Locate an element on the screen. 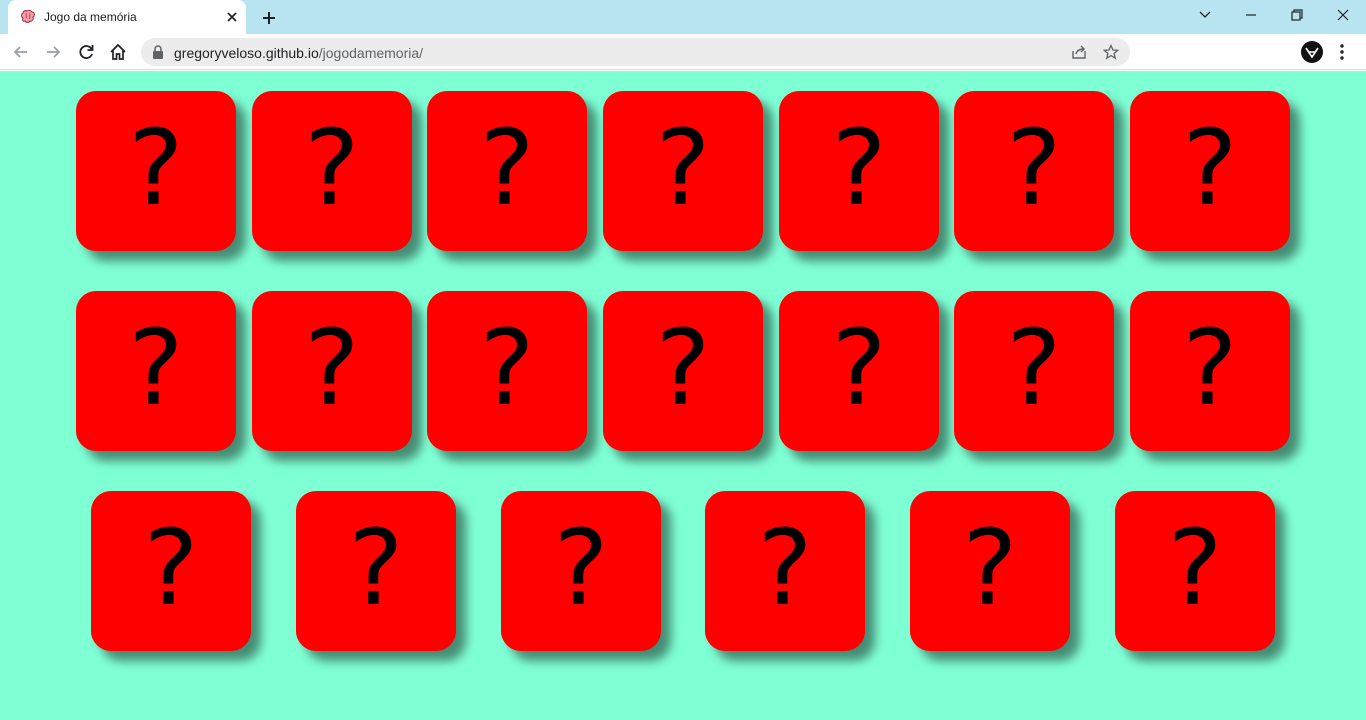 The width and height of the screenshot is (1366, 720). kebab-menu-icon is located at coordinates (1342, 52).